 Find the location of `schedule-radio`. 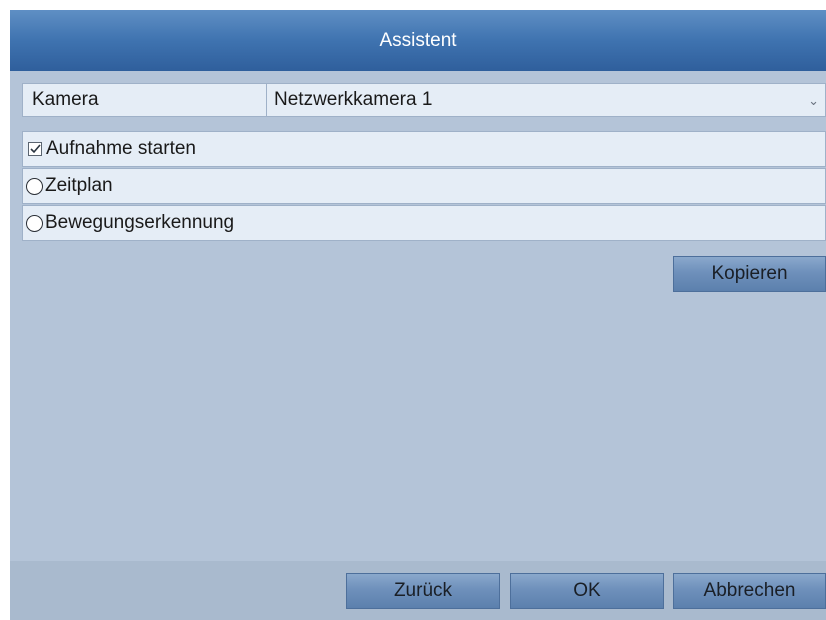

schedule-radio is located at coordinates (34, 186).